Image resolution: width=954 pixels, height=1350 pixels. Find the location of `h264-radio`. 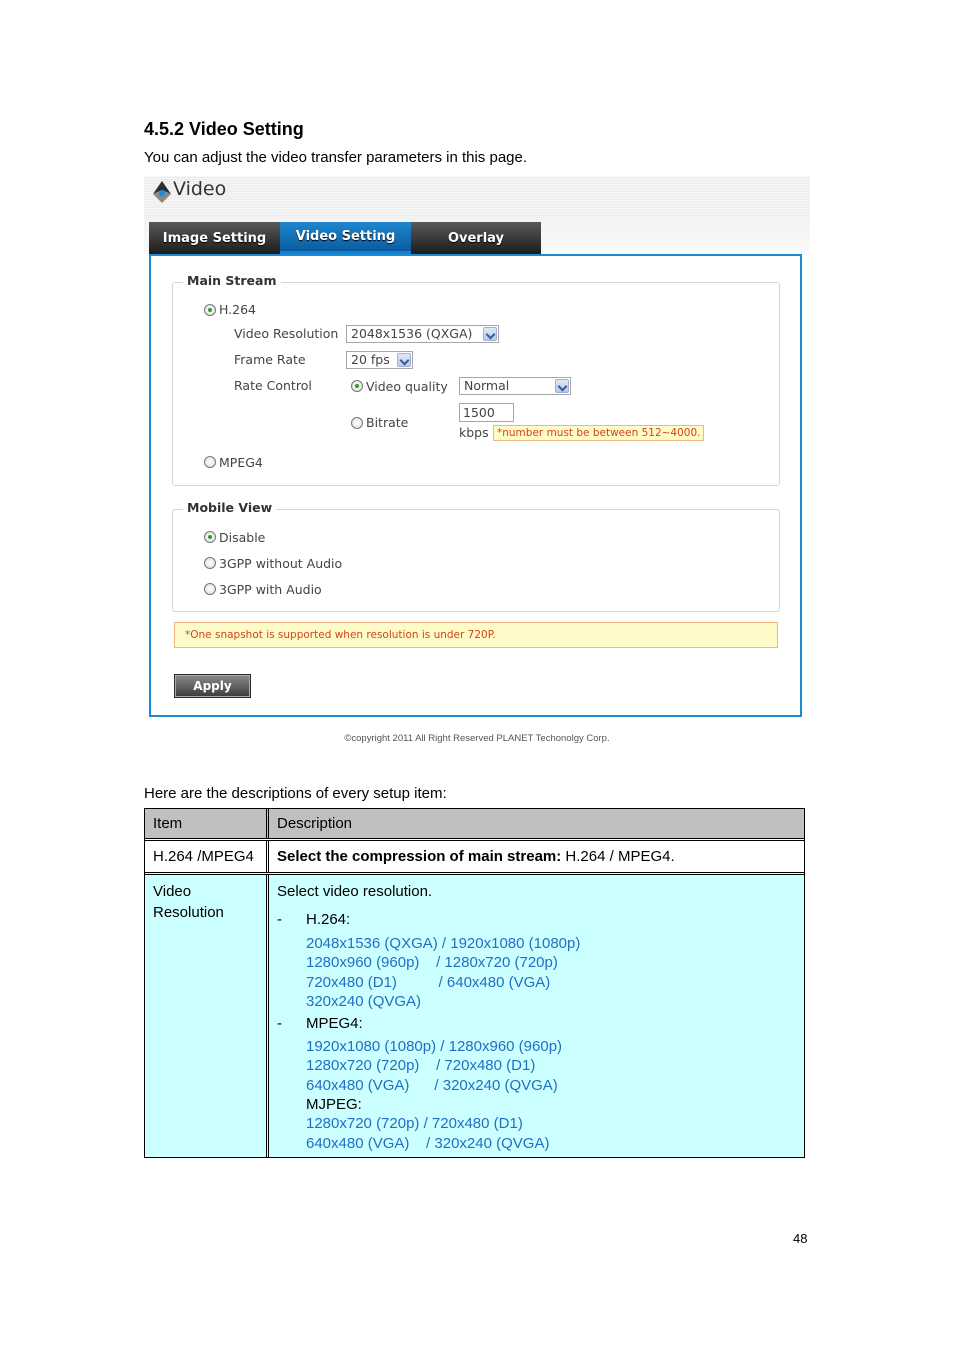

h264-radio is located at coordinates (210, 310).